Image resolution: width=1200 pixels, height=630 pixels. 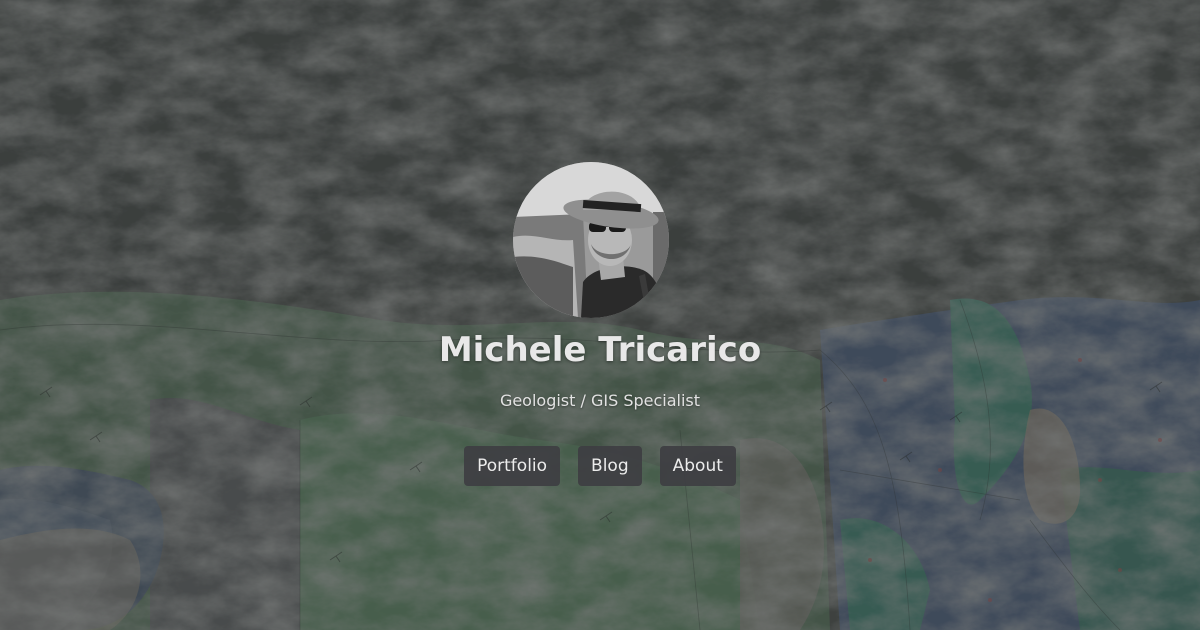 I want to click on nav-buttons: Portfolio Blog About, so click(x=600, y=466).